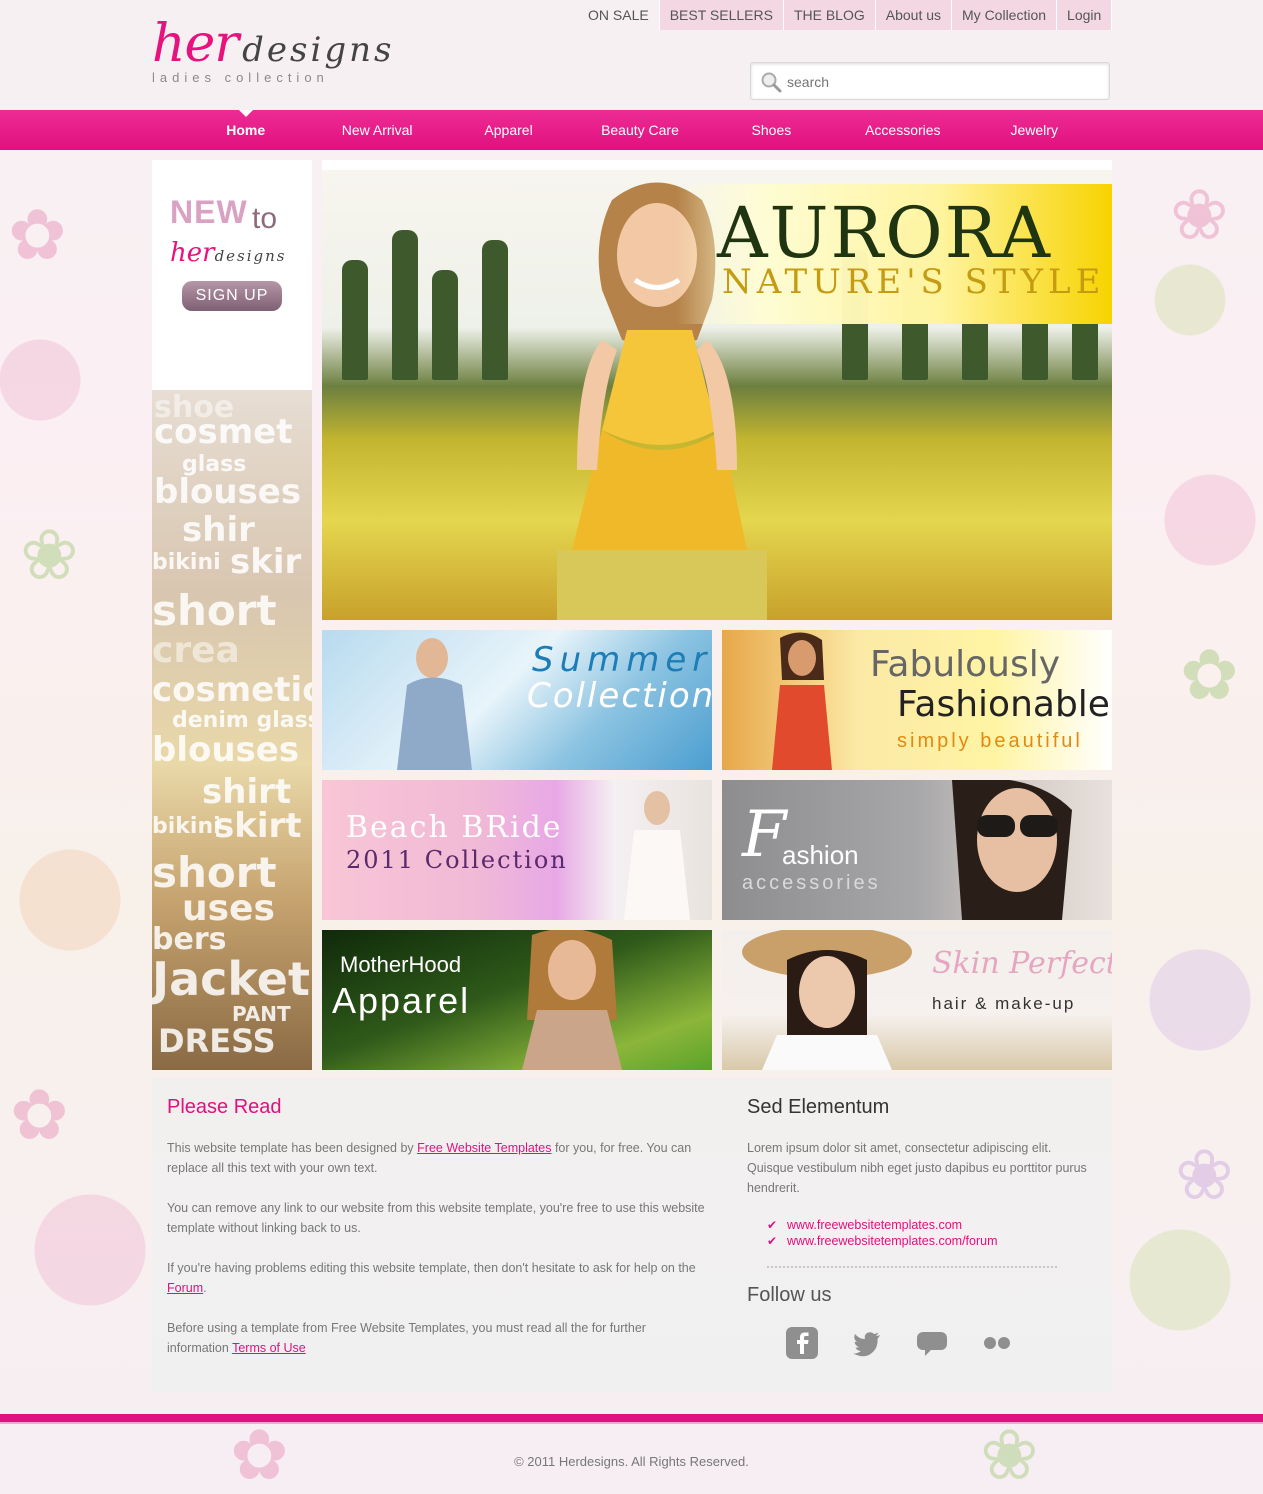 This screenshot has width=1263, height=1494. I want to click on promo-motherhood-apparel: MotherHood Apparel, so click(517, 1000).